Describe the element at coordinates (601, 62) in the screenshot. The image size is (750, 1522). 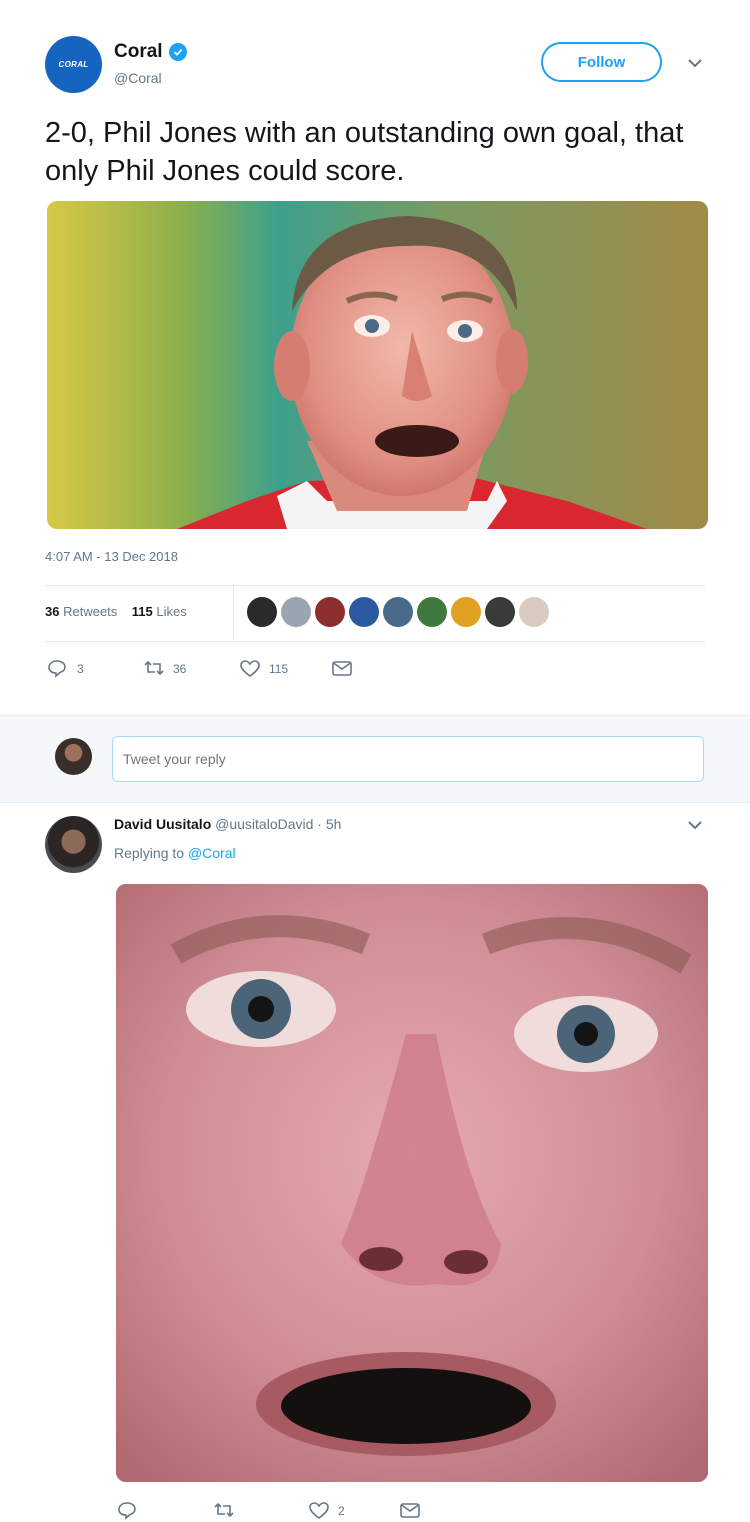
I see `follow-button: Follow` at that location.